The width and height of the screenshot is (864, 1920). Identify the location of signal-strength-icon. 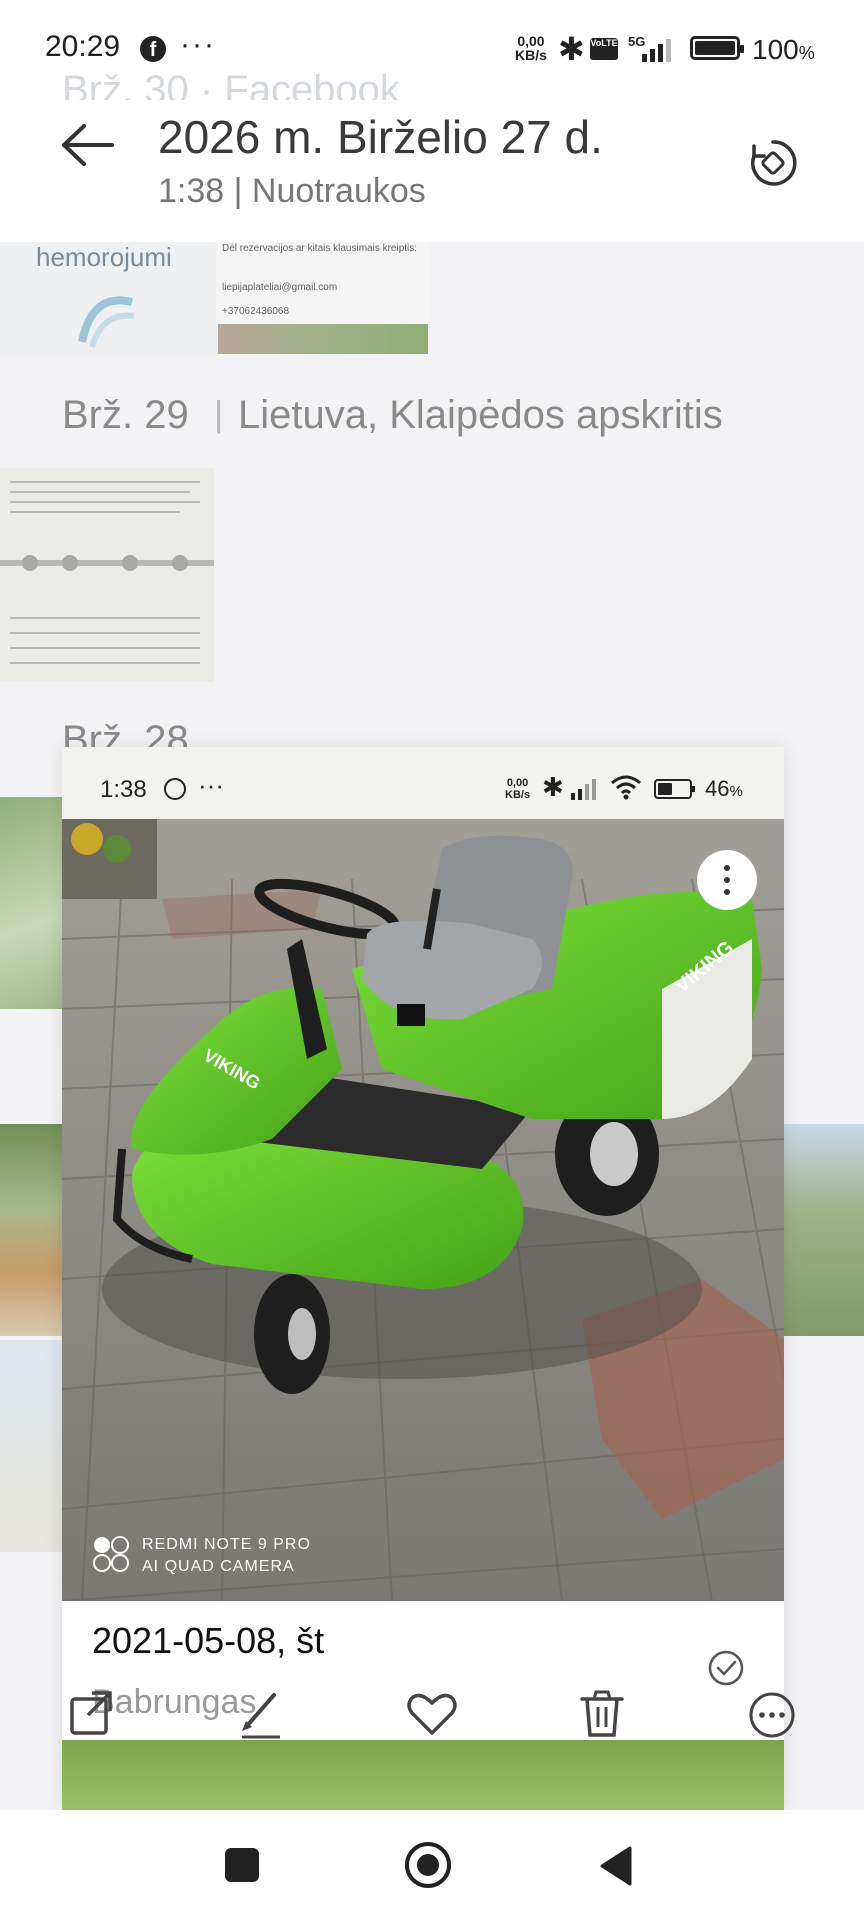
(656, 50).